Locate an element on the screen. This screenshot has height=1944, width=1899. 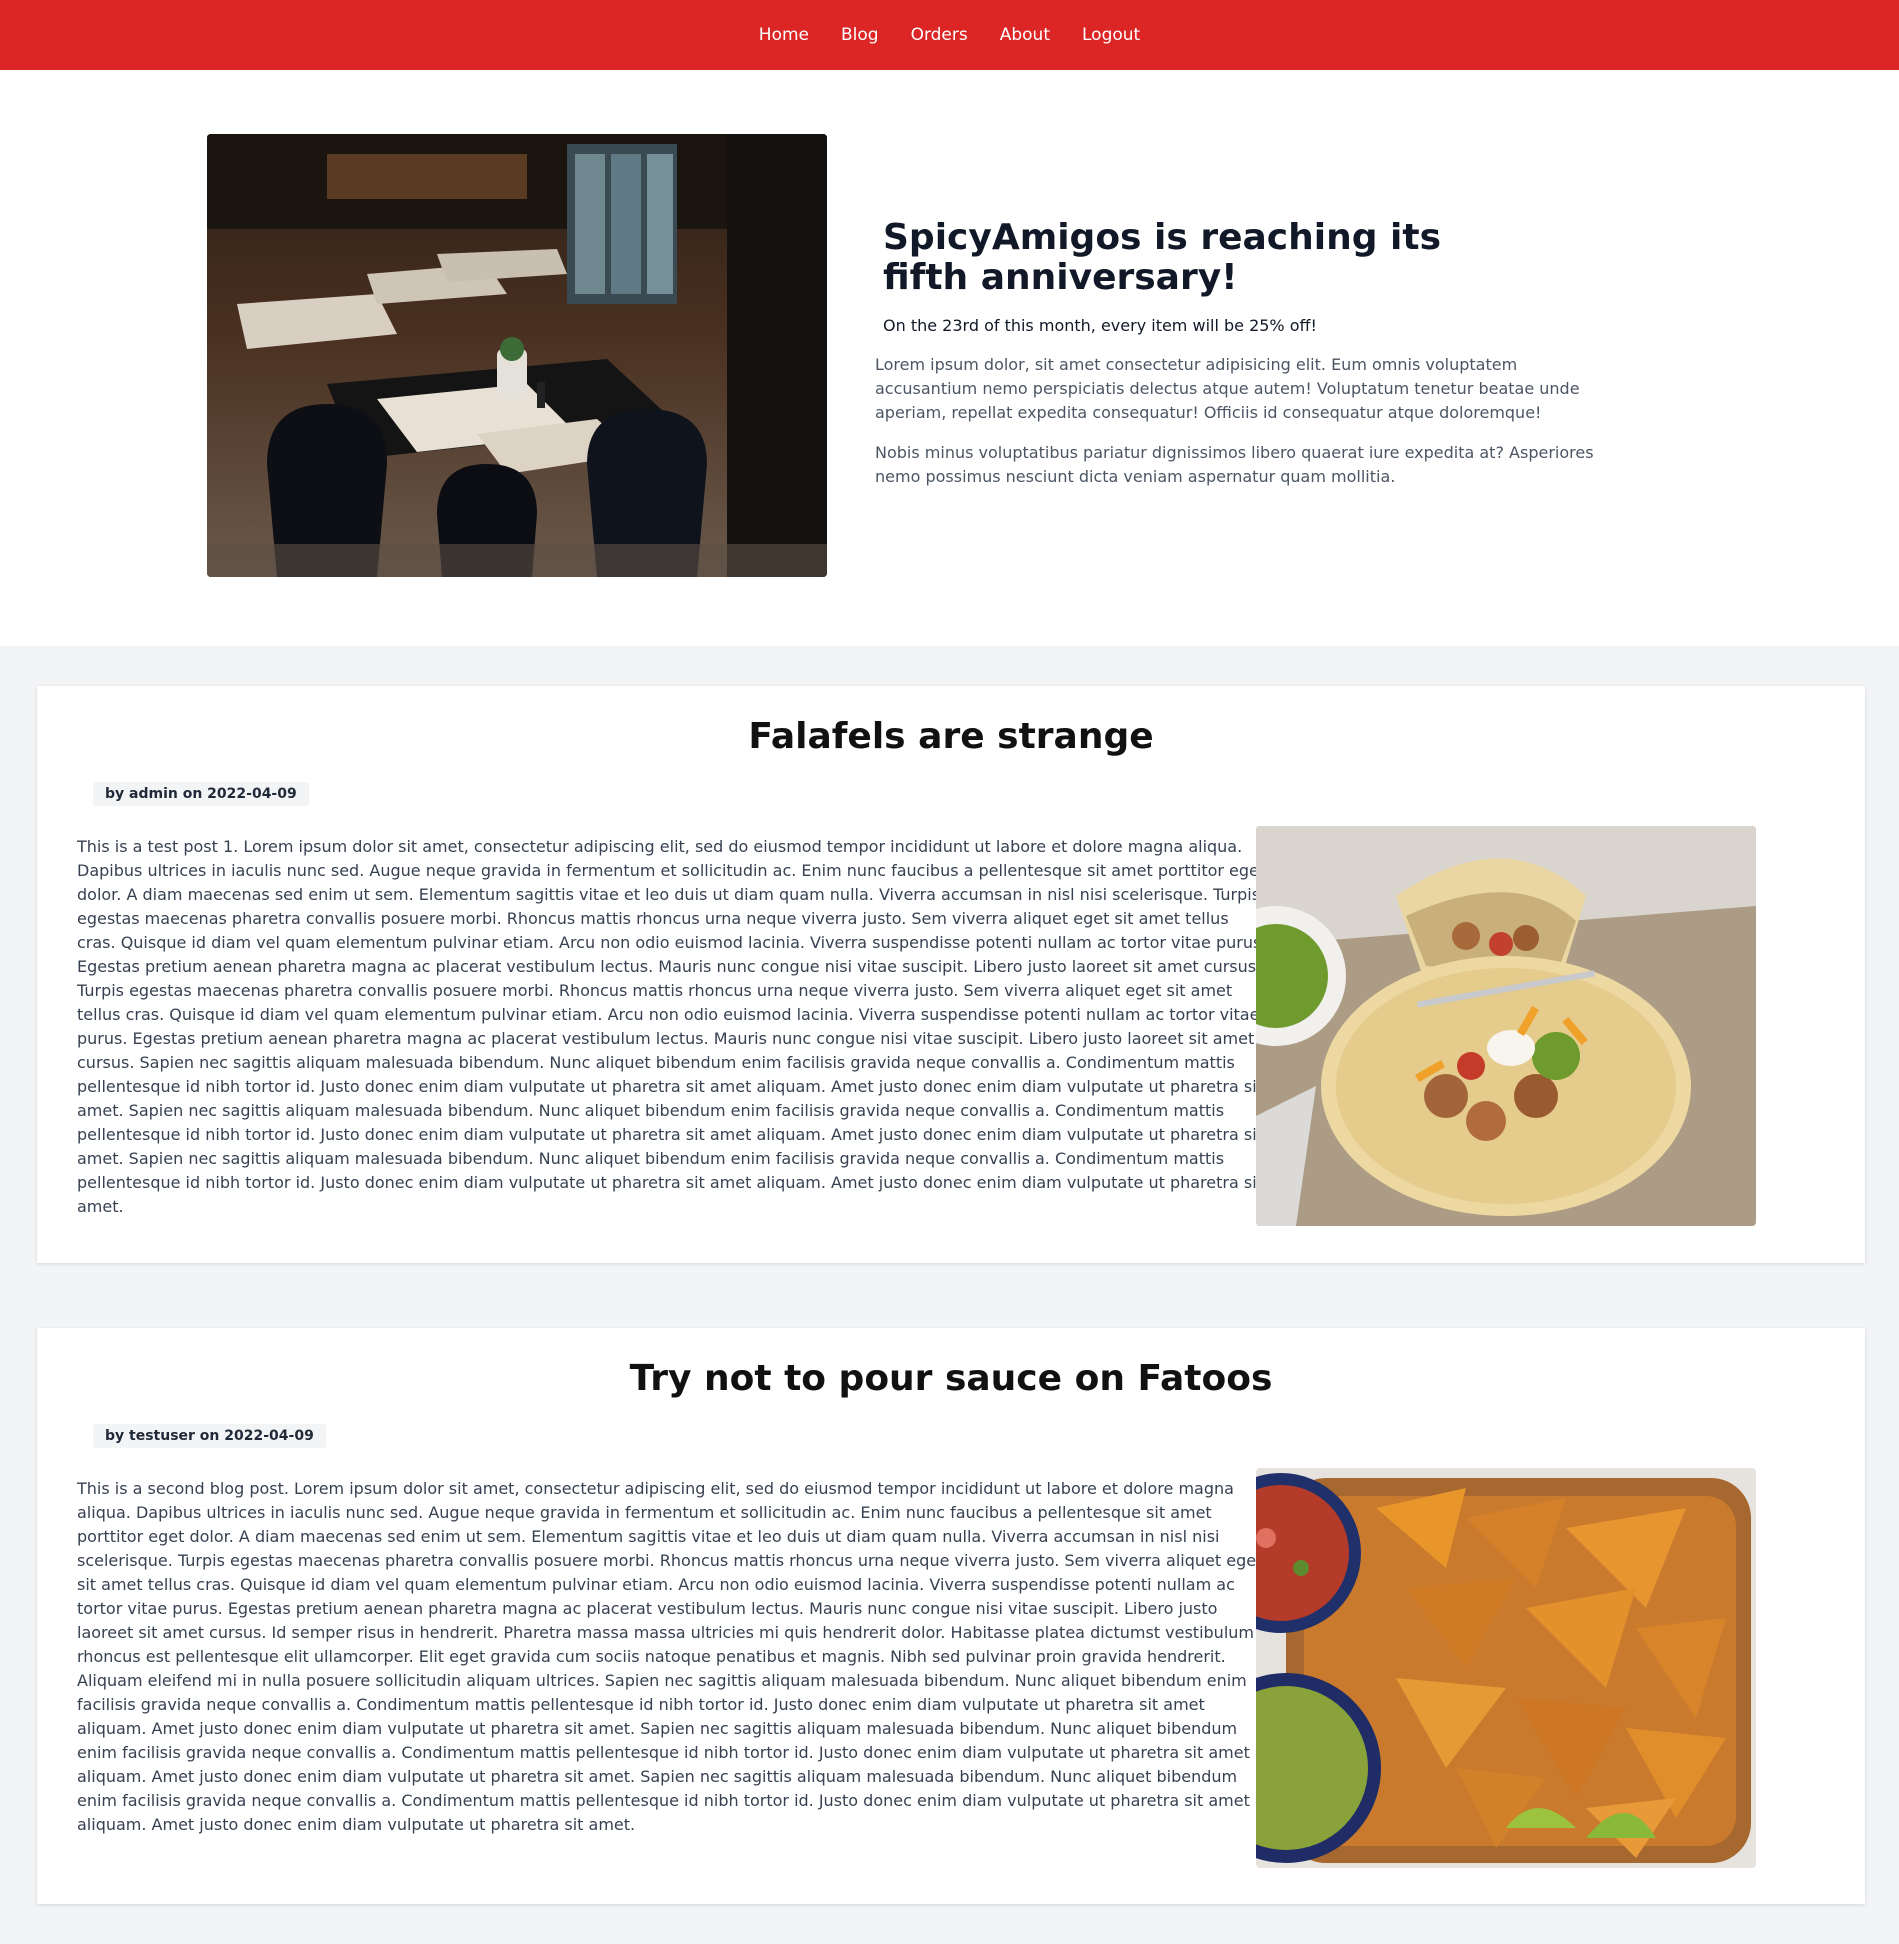
nav-link-home: Home is located at coordinates (784, 35).